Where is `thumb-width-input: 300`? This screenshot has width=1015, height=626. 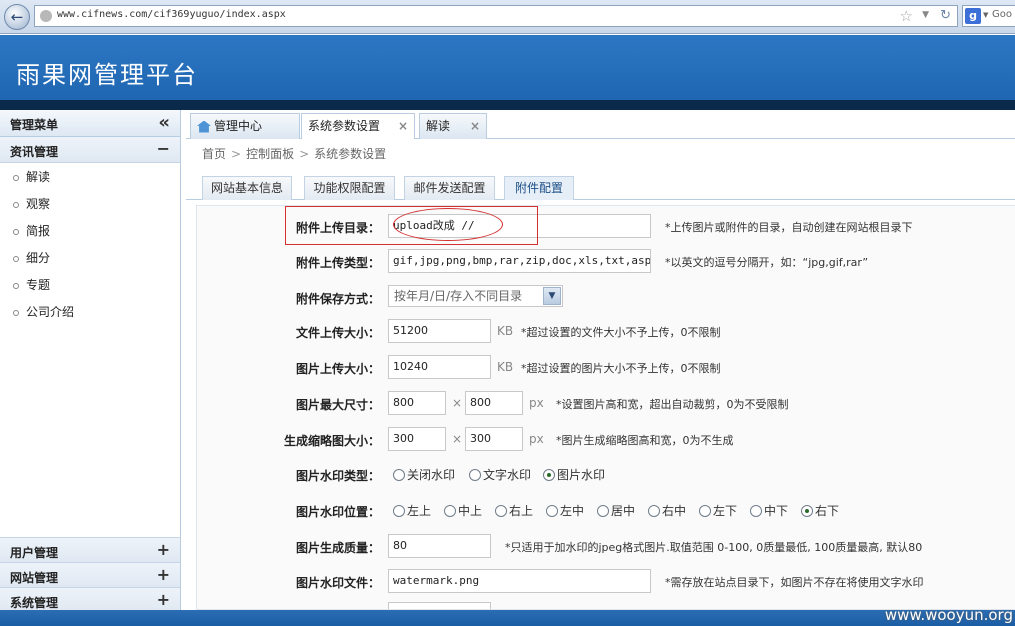 thumb-width-input: 300 is located at coordinates (417, 439).